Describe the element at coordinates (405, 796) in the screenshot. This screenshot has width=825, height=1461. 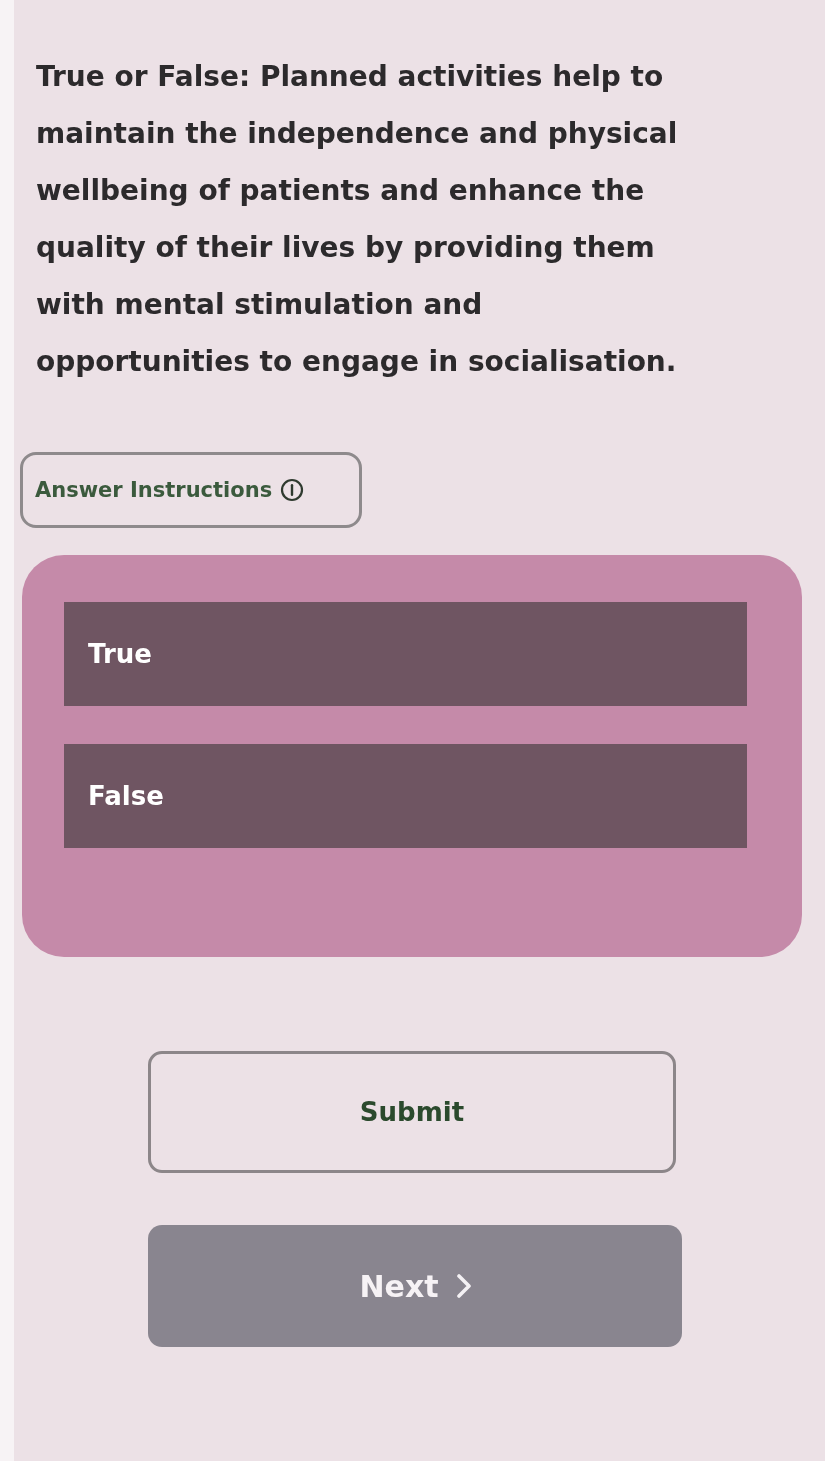
I see `answer-option: False` at that location.